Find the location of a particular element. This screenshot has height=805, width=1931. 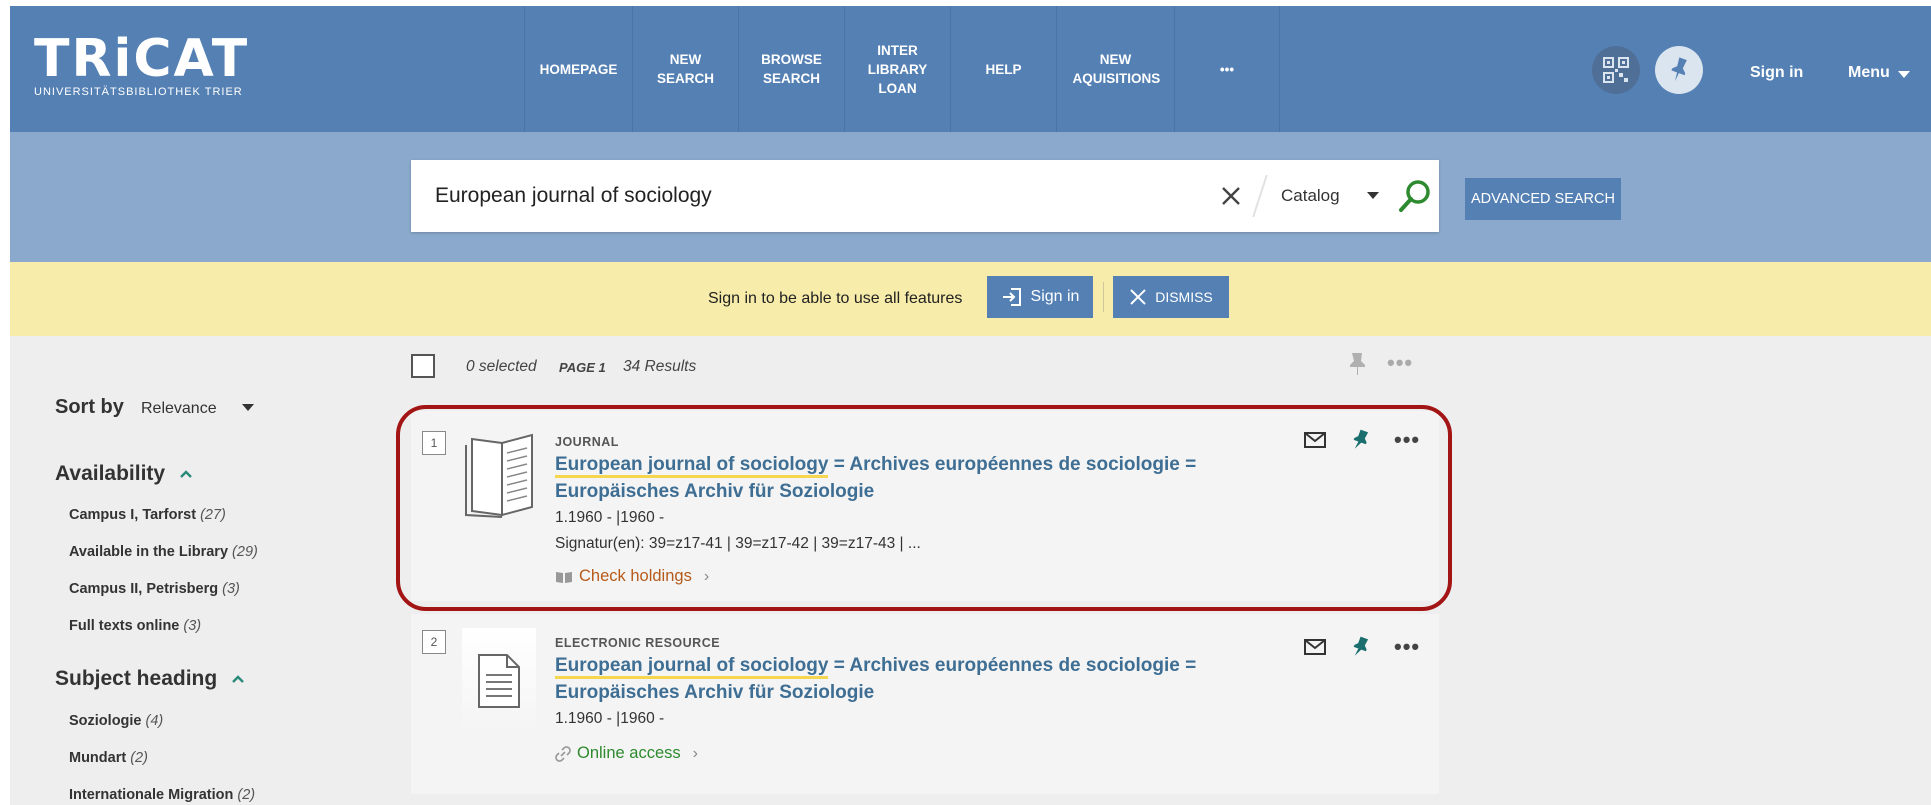

nav-new-aquisitions: NEW AQUISITIONS is located at coordinates (1115, 69).